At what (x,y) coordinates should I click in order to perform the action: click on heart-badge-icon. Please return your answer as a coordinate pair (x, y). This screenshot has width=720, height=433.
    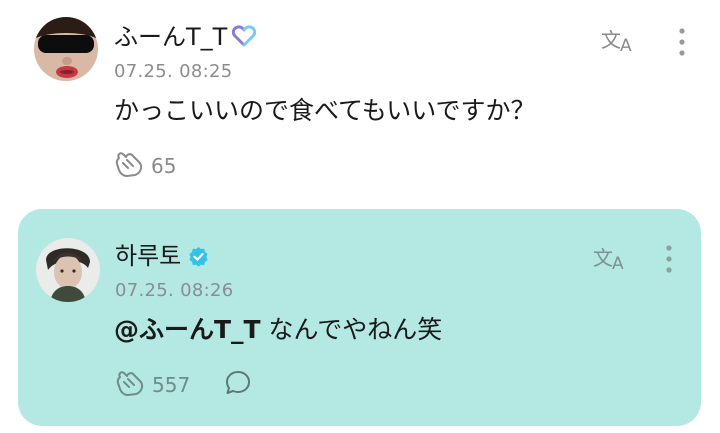
    Looking at the image, I should click on (244, 36).